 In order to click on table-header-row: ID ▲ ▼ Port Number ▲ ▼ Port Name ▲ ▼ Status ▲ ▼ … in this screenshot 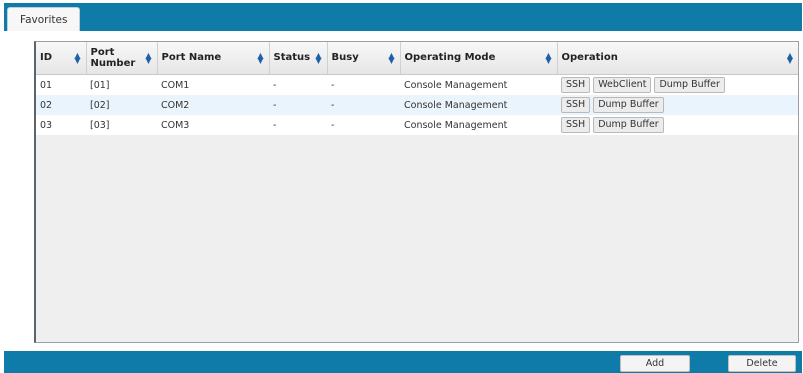, I will do `click(417, 58)`.